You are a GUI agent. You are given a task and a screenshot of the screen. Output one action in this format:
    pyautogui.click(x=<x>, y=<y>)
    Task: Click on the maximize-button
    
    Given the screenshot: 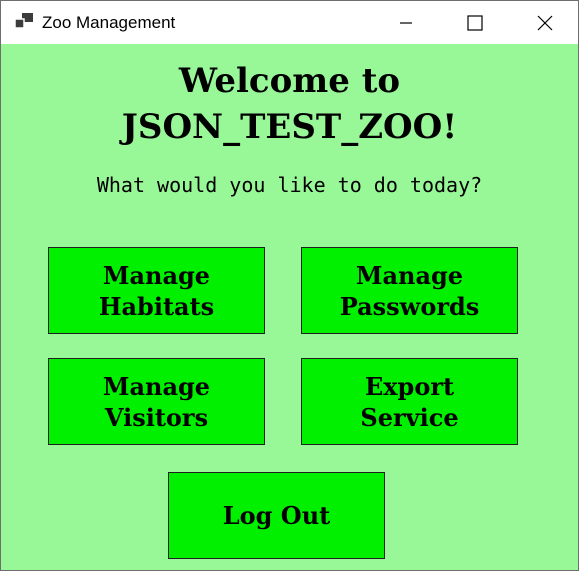 What is the action you would take?
    pyautogui.click(x=475, y=22)
    